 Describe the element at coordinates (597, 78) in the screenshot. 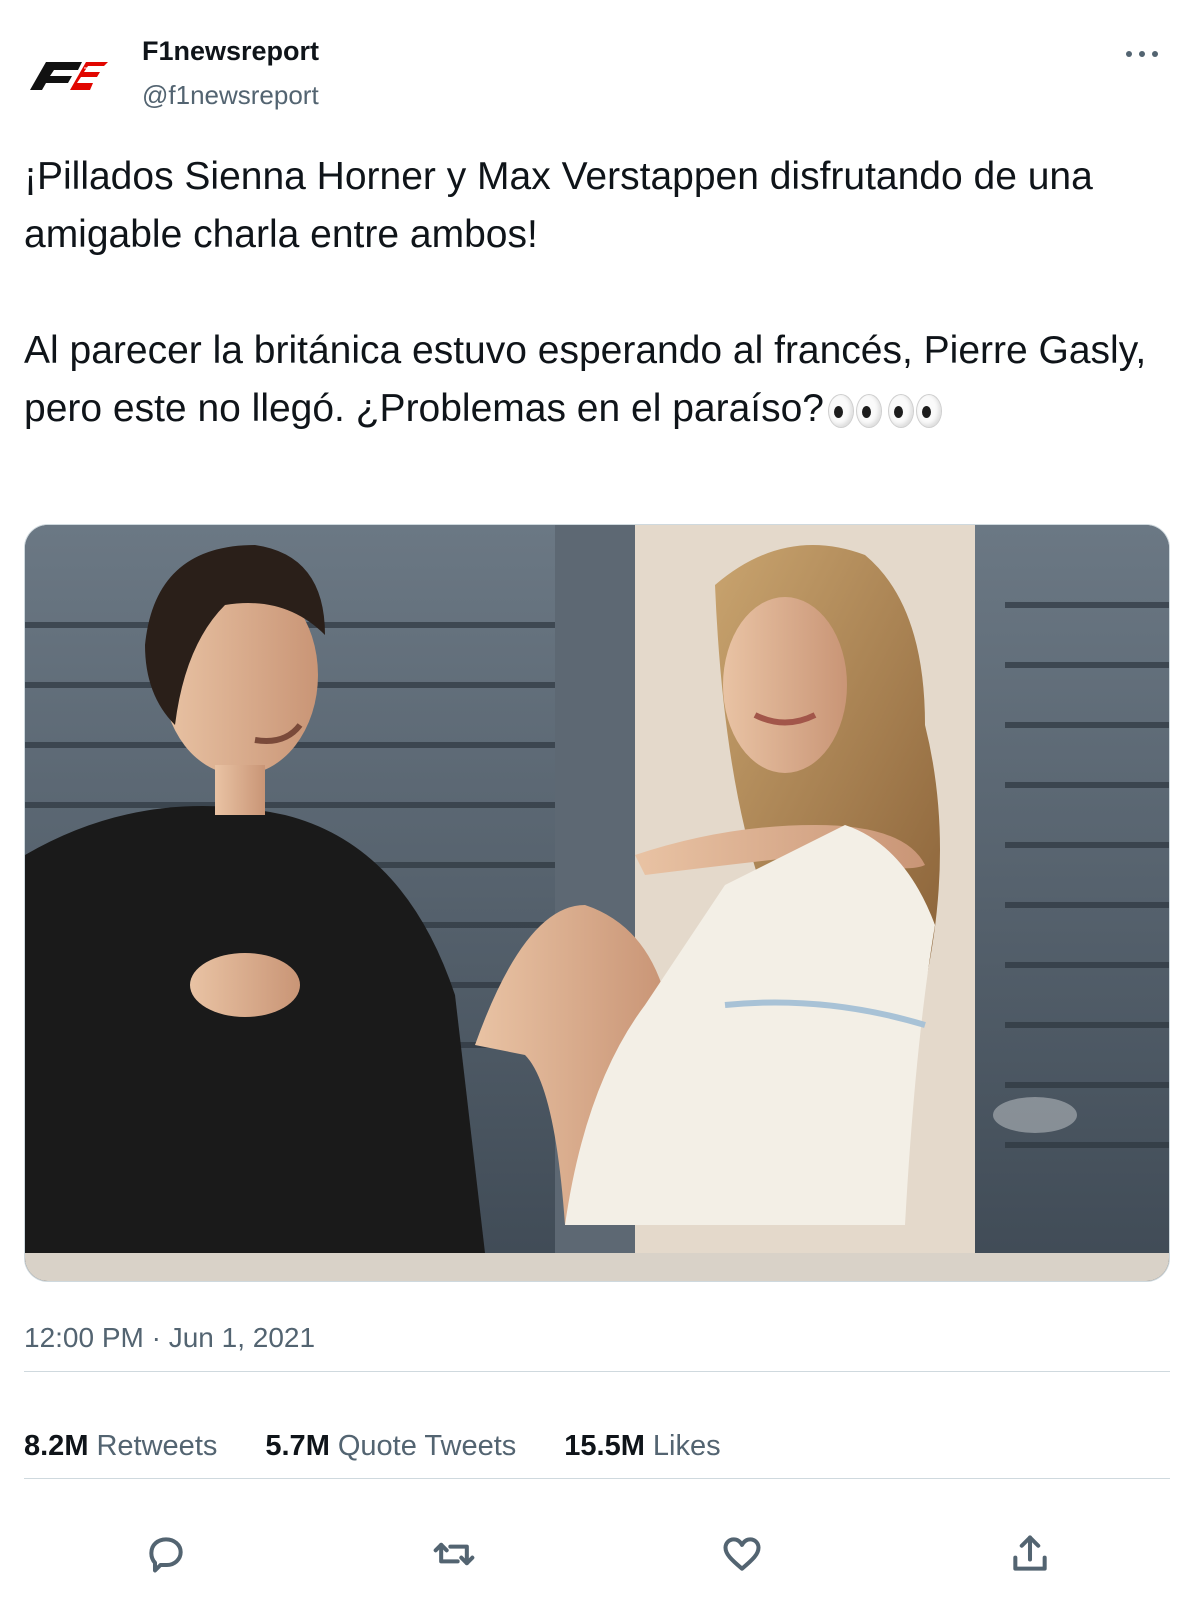

I see `tweet-header: F1newsreport @f1newsreport` at that location.